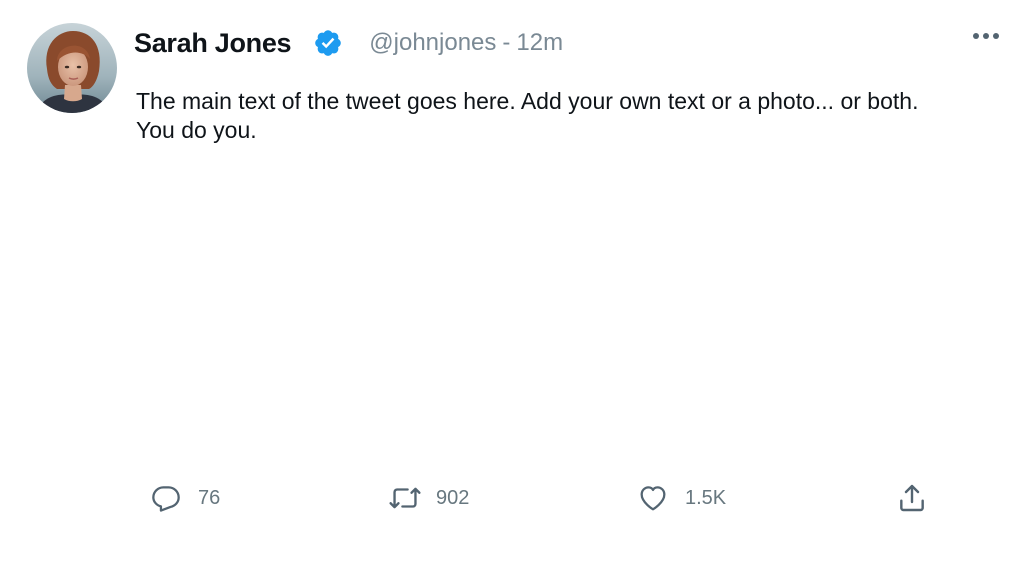 The image size is (1024, 576). I want to click on reply-button: 76, so click(185, 498).